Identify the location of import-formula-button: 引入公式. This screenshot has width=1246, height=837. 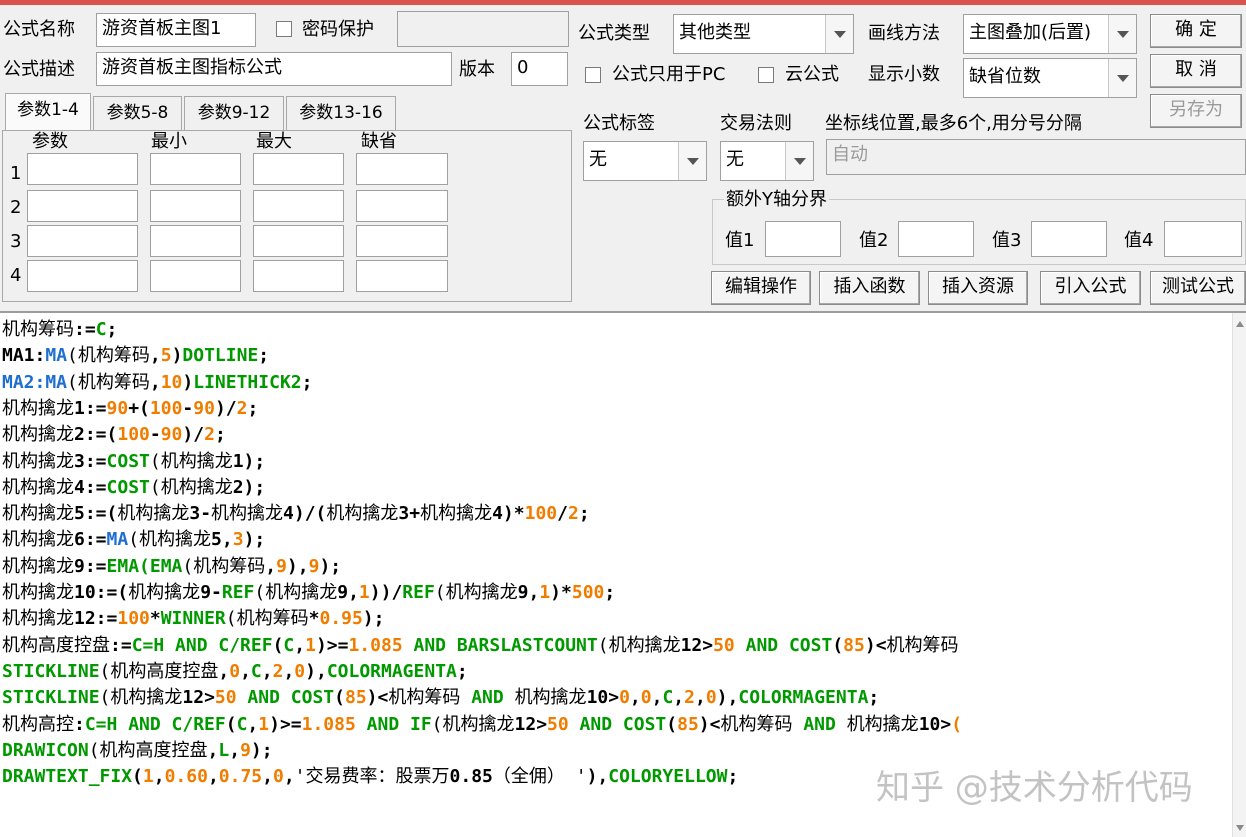
(1090, 288).